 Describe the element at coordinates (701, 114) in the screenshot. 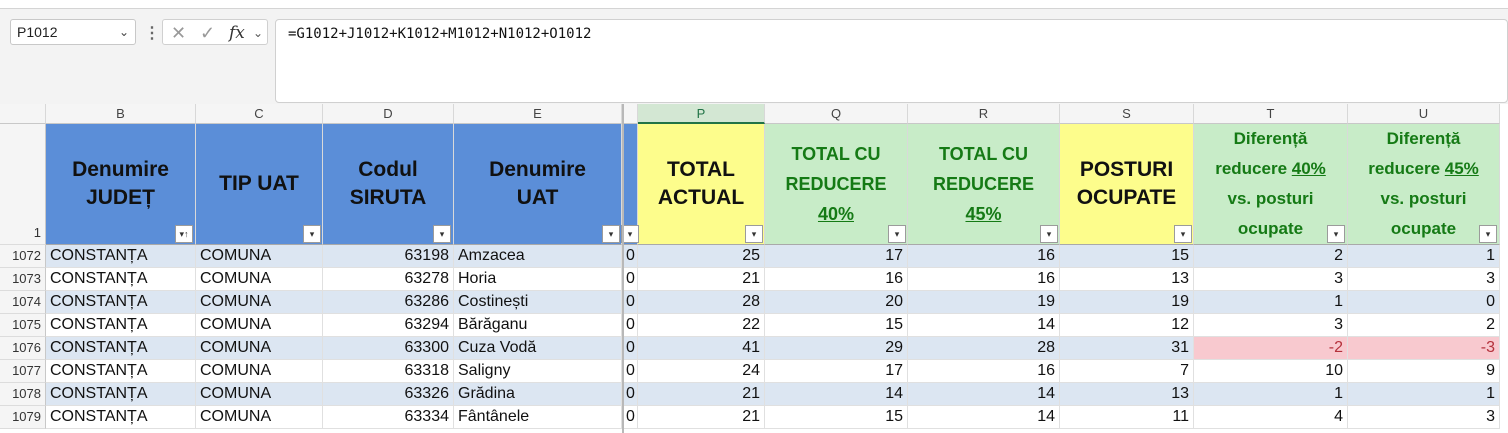

I see `column-header-p: P` at that location.